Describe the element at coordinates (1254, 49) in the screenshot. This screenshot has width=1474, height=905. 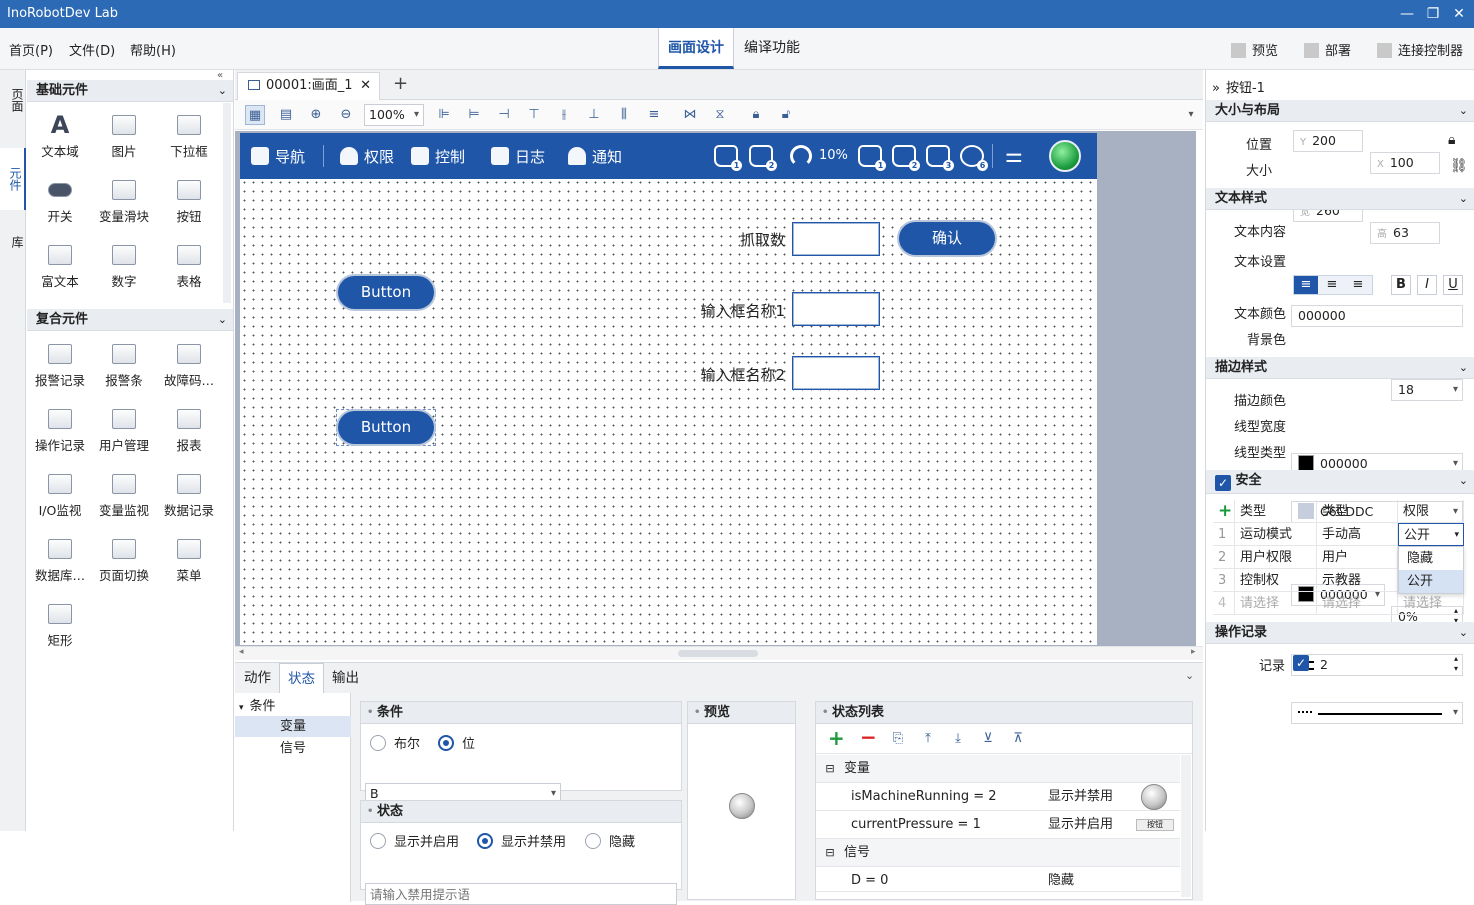
I see `preview-button: 预览` at that location.